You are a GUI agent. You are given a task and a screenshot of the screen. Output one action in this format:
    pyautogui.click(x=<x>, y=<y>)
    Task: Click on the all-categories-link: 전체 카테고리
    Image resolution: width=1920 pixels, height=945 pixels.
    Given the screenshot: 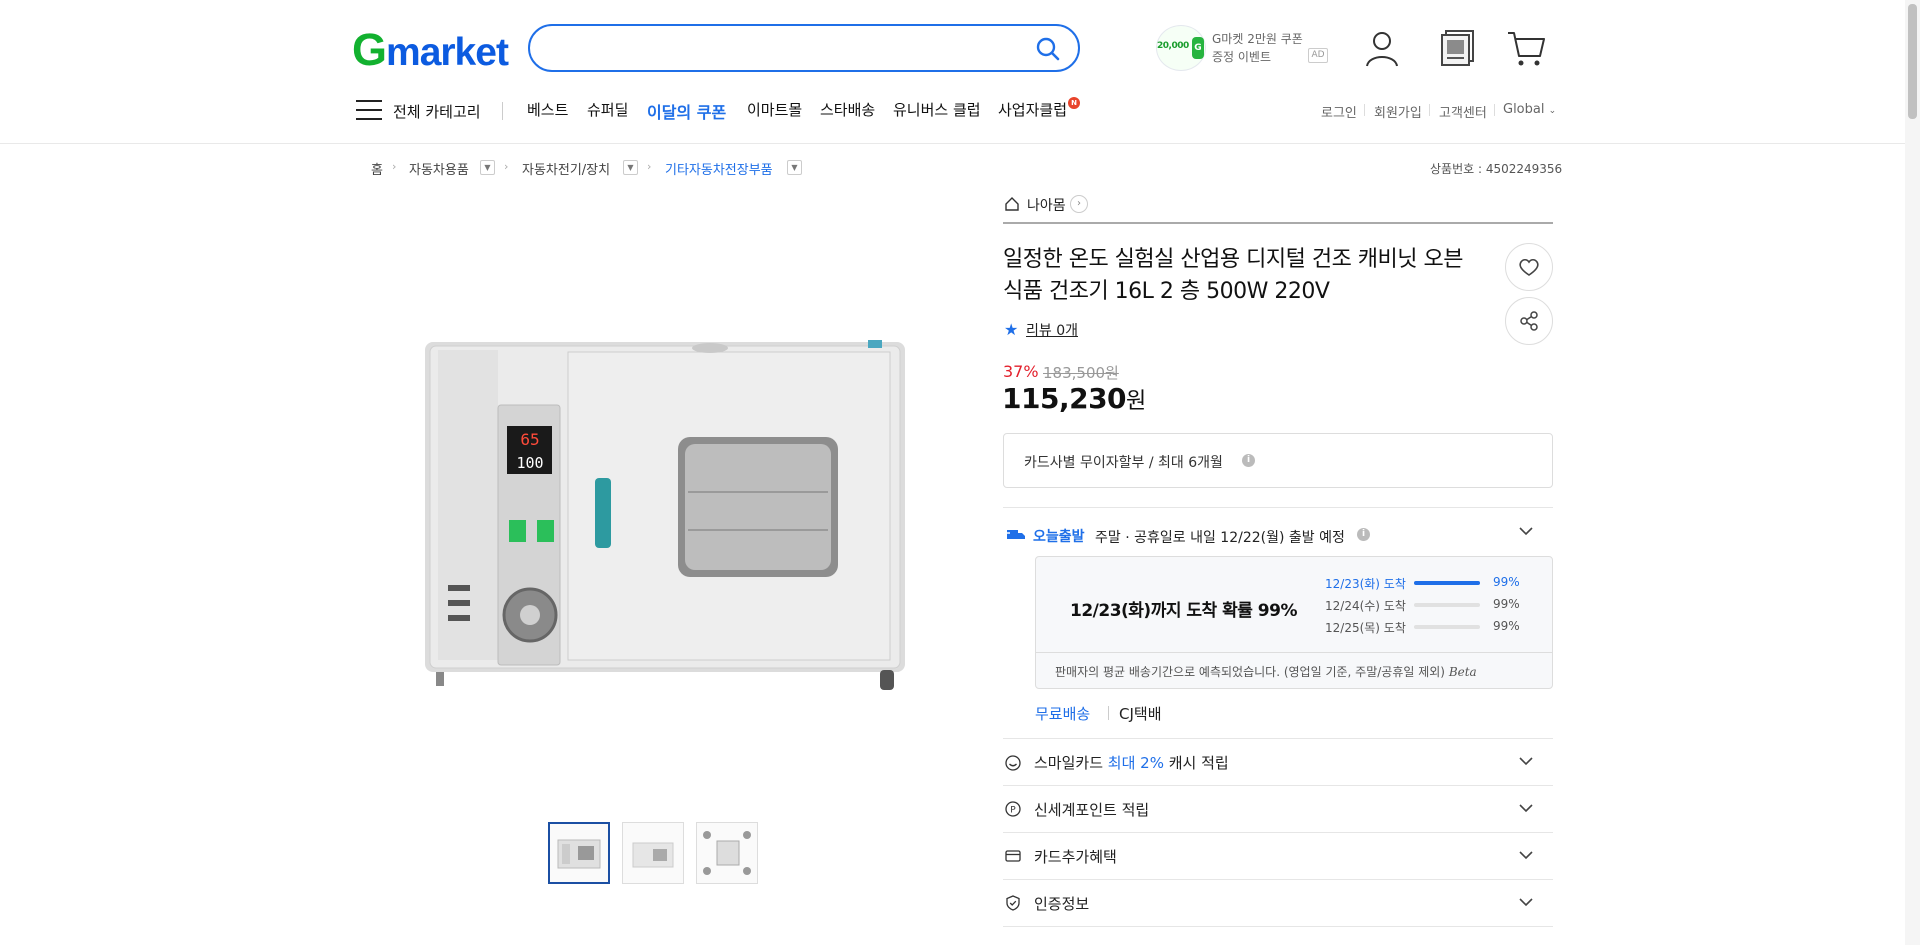 What is the action you would take?
    pyautogui.click(x=437, y=111)
    